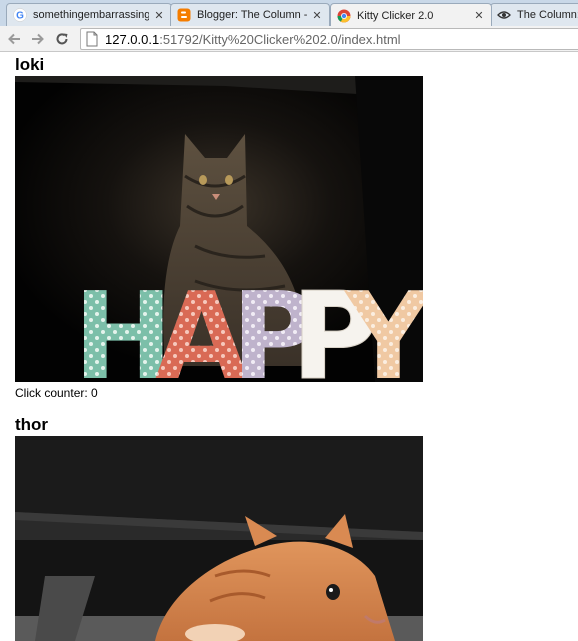 This screenshot has height=641, width=578. I want to click on url-path: :51792/Kitty%20Clicker%202.0/index.html, so click(280, 39).